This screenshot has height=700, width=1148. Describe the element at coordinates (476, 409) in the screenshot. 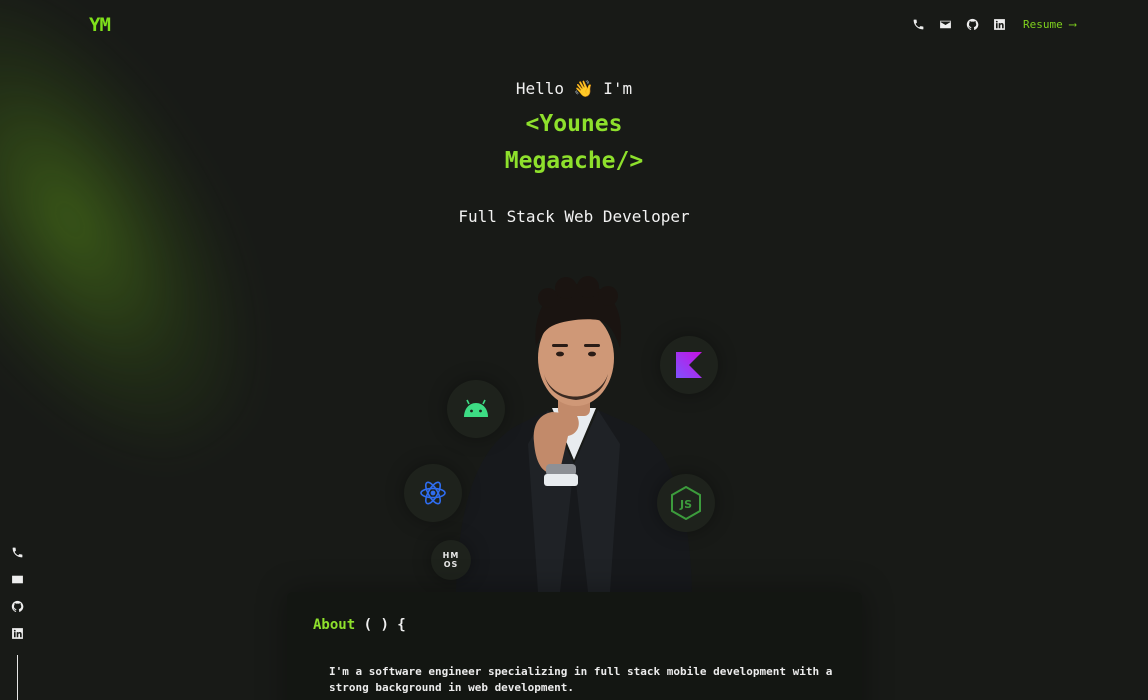

I see `android-icon` at that location.